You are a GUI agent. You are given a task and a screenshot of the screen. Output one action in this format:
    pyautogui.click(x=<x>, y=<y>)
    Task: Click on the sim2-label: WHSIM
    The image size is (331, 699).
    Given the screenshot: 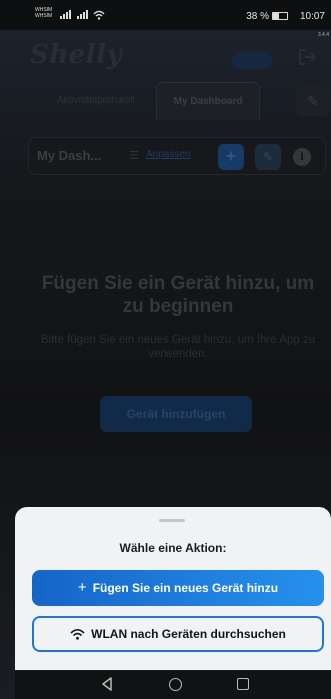 What is the action you would take?
    pyautogui.click(x=44, y=16)
    